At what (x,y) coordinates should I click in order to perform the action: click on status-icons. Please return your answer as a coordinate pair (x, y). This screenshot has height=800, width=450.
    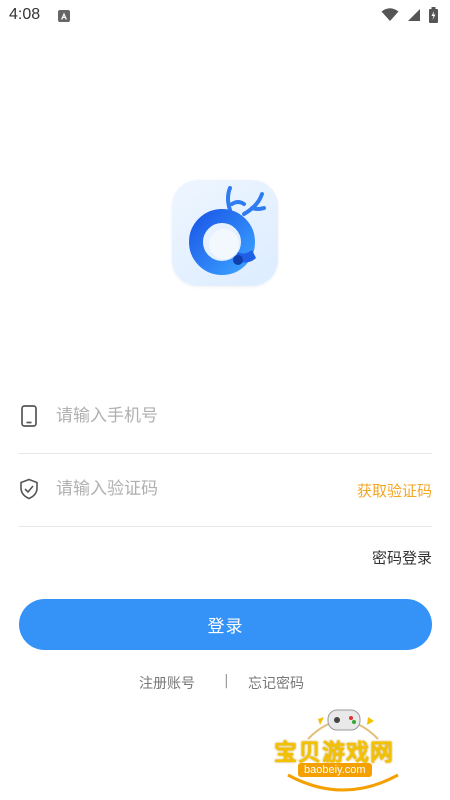
    Looking at the image, I should click on (409, 15).